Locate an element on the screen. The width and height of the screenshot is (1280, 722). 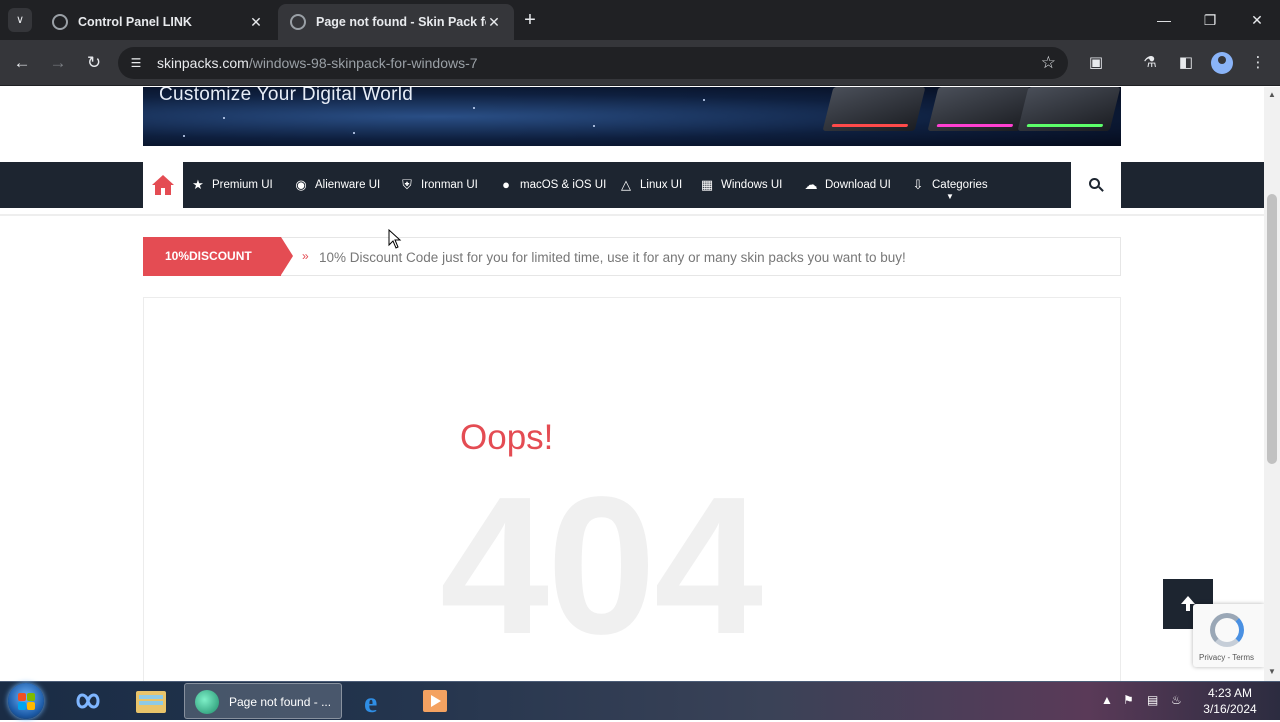
nav-item-label: Download UI is located at coordinates (858, 185).